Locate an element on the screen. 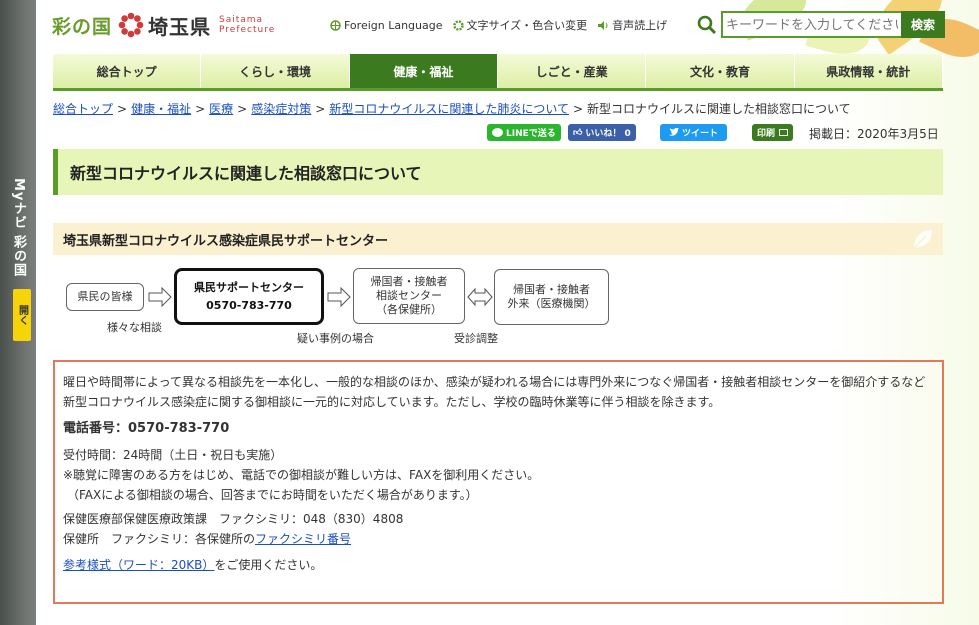  page-title-box: 新型コロナウイルスに関連した相談窓口について is located at coordinates (498, 172).